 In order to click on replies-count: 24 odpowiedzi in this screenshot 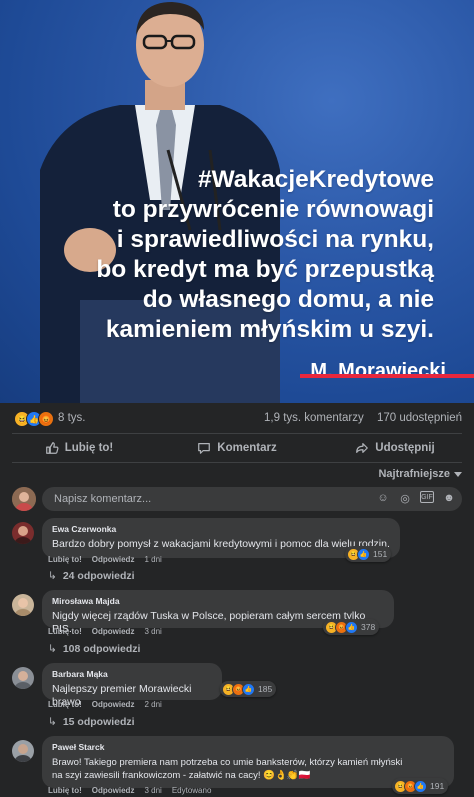, I will do `click(98, 576)`.